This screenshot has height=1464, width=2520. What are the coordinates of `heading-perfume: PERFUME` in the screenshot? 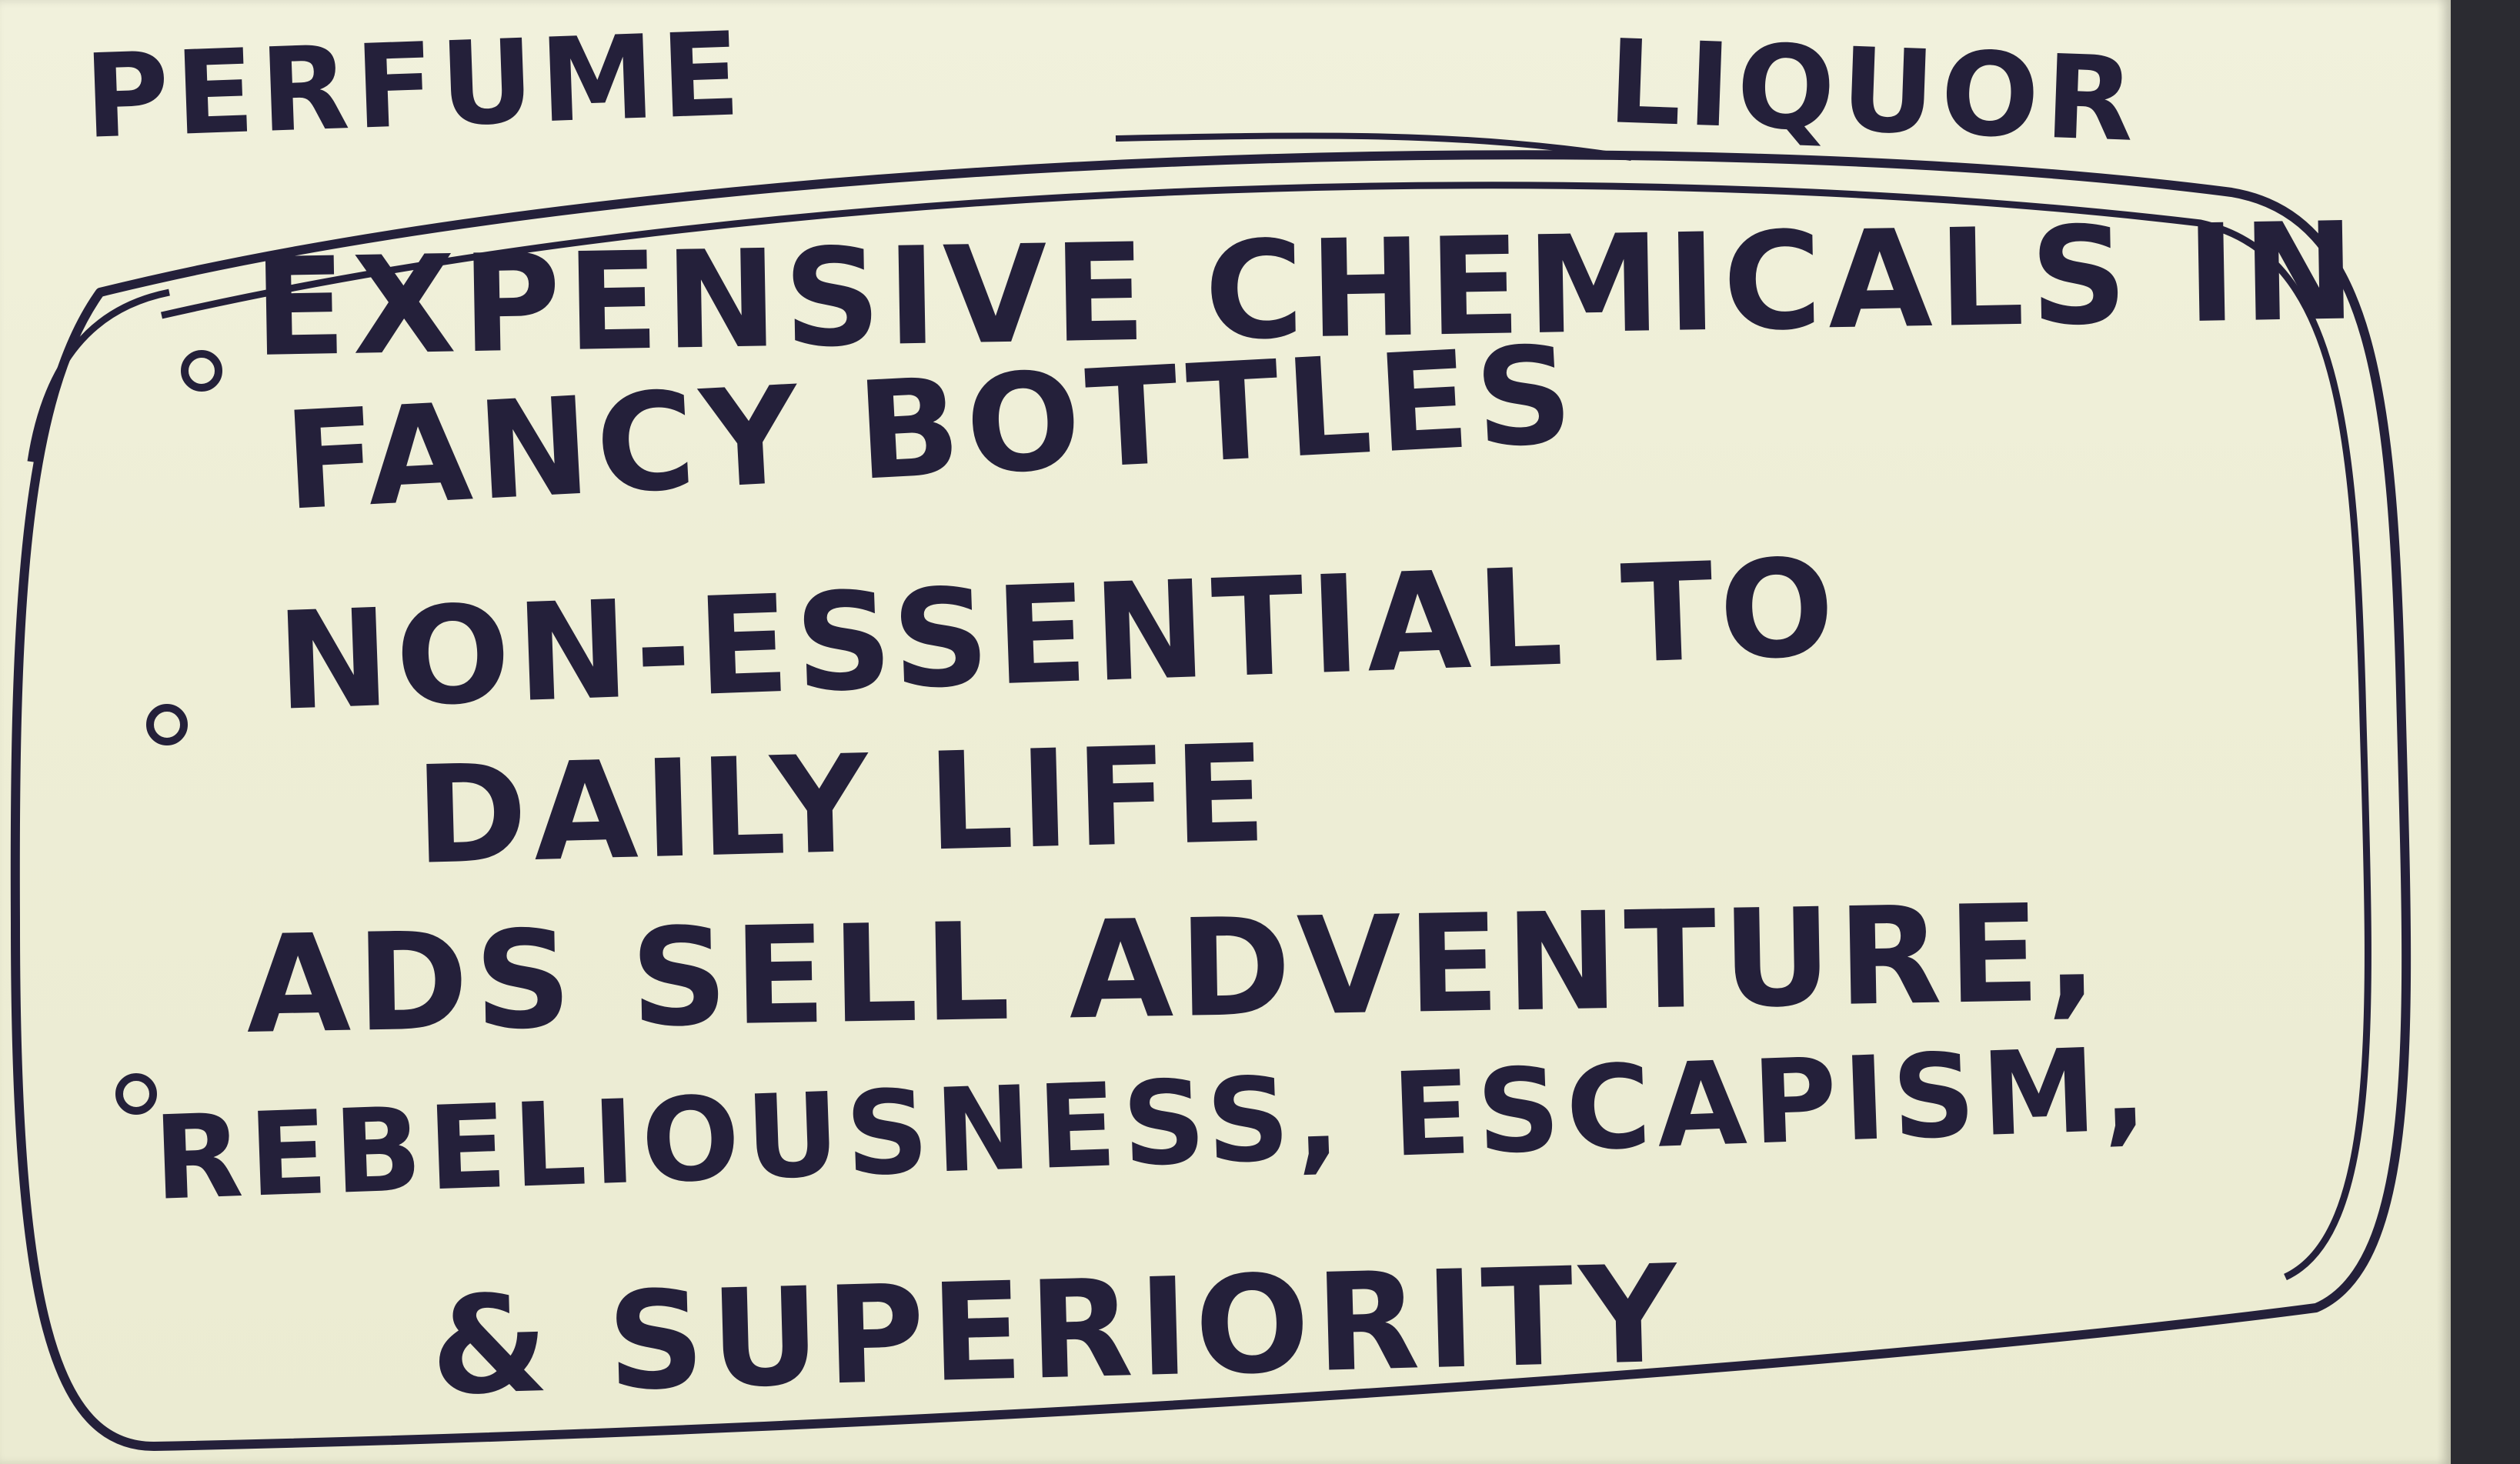 It's located at (415, 86).